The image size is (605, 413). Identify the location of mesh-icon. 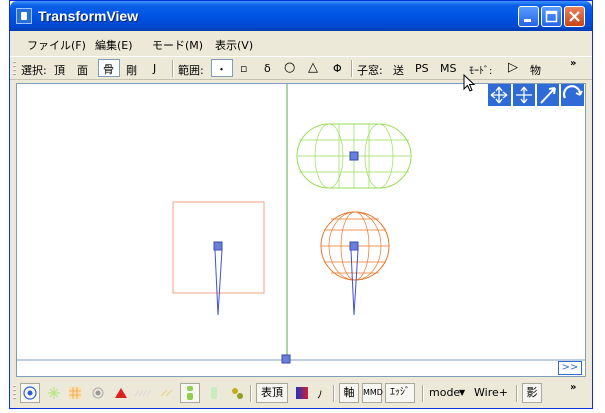
(75, 393).